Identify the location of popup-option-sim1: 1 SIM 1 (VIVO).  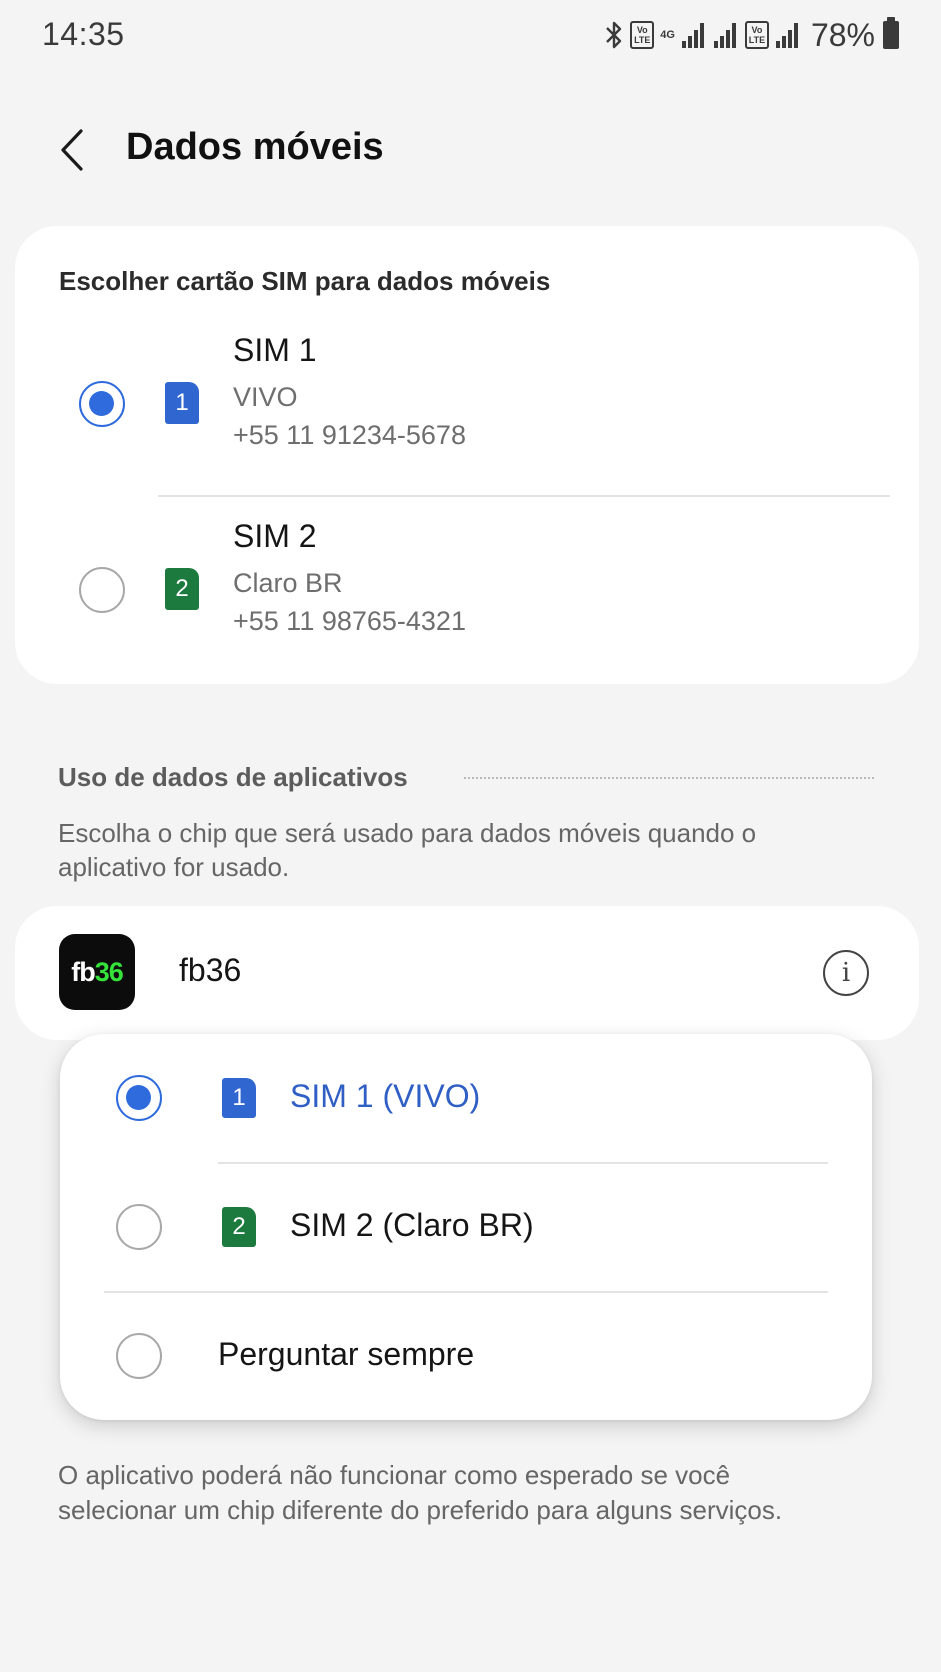
(466, 1098).